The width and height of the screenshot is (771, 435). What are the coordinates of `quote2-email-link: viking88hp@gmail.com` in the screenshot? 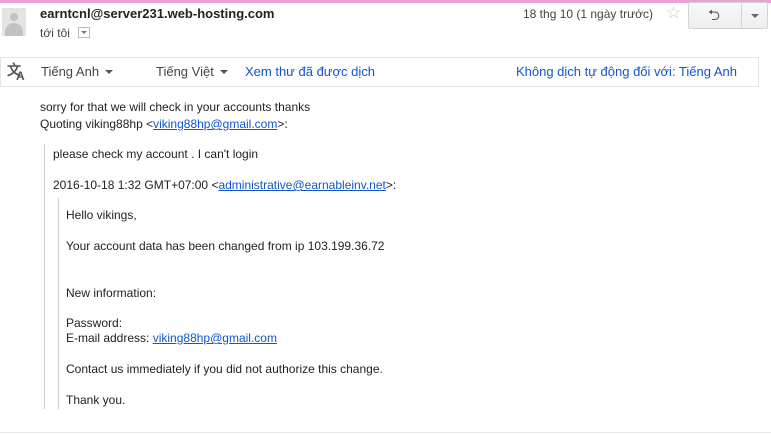 It's located at (215, 338).